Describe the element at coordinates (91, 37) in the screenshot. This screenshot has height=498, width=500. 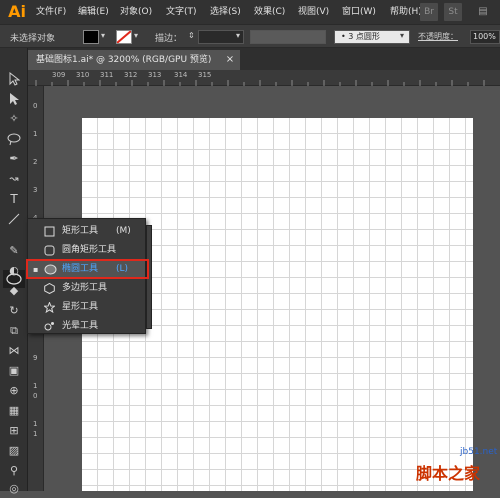
I see `fill-swatch` at that location.